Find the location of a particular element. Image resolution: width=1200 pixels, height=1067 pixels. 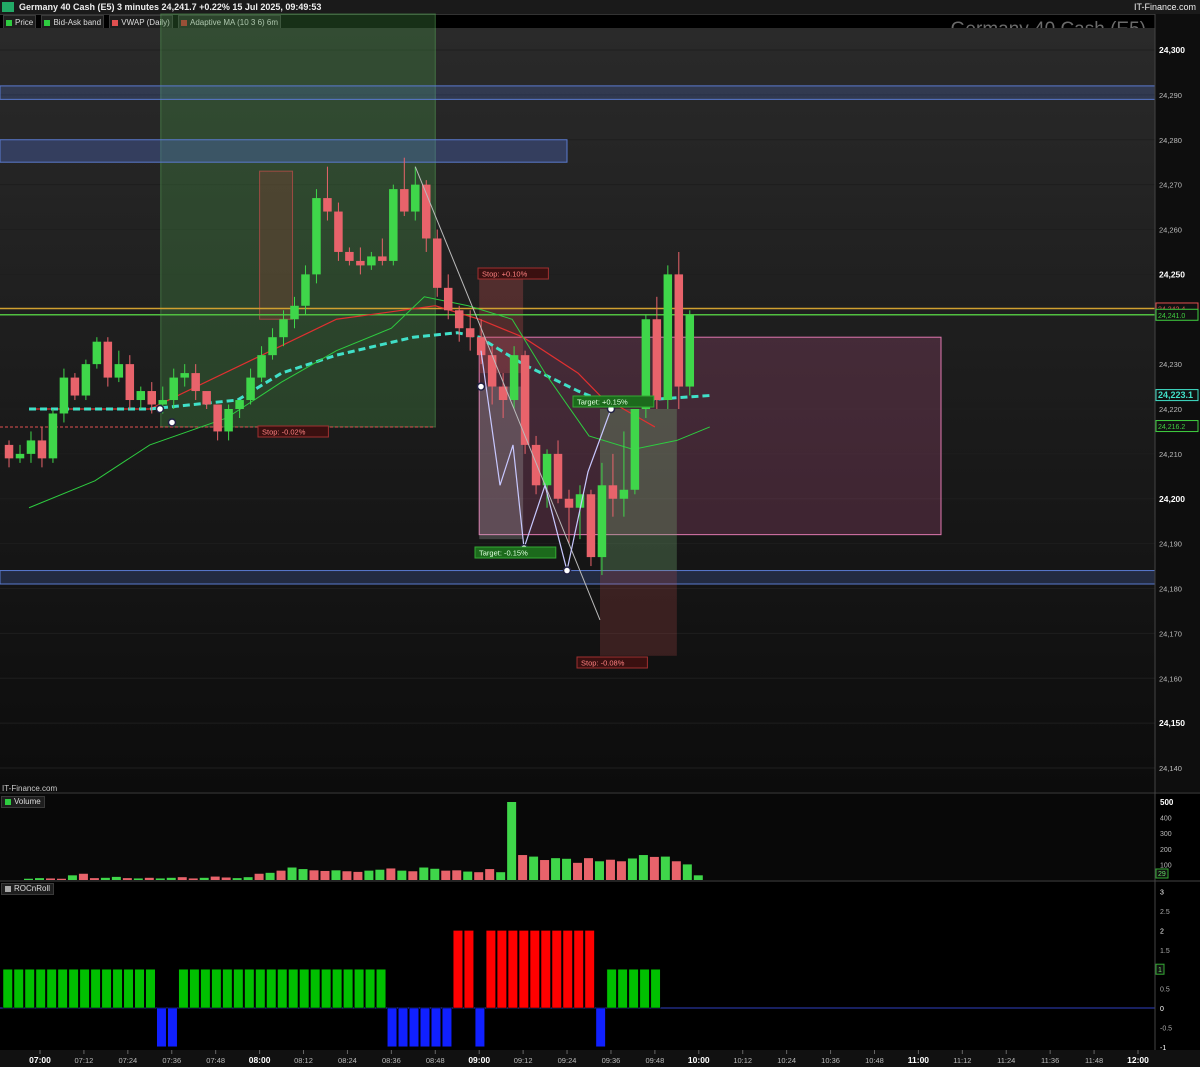

price-tick-label: 24,250 is located at coordinates (1172, 274).